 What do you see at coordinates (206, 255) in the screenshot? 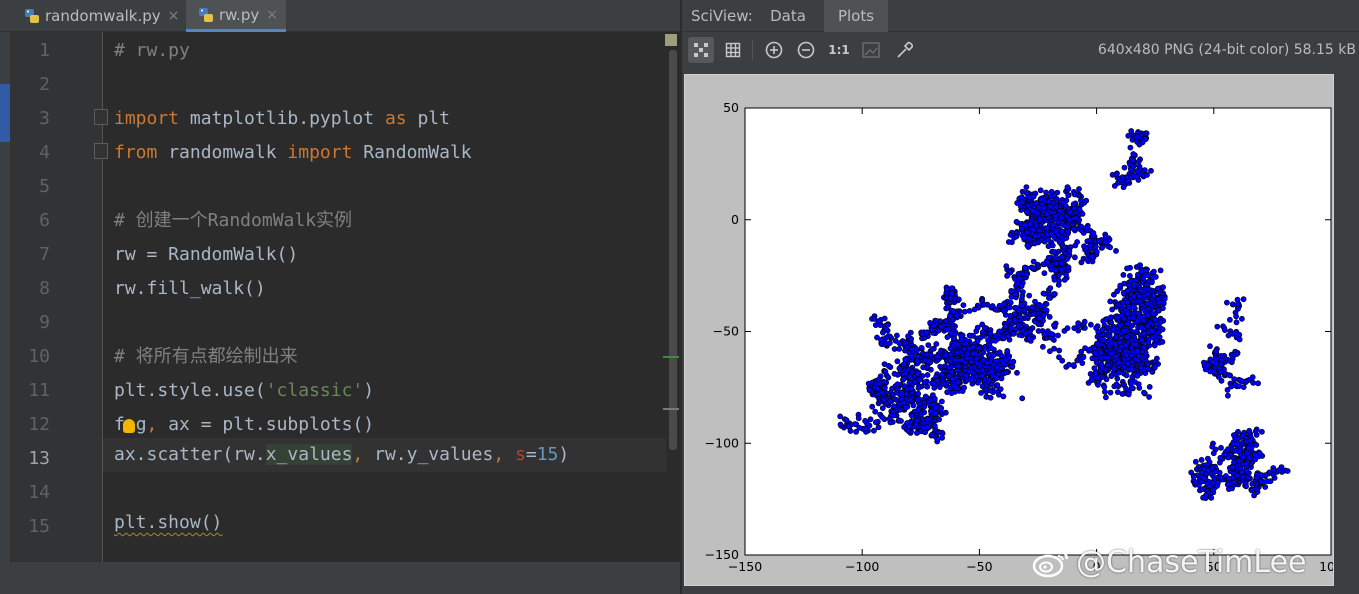
I see `code-line-7: rw = RandomWalk()` at bounding box center [206, 255].